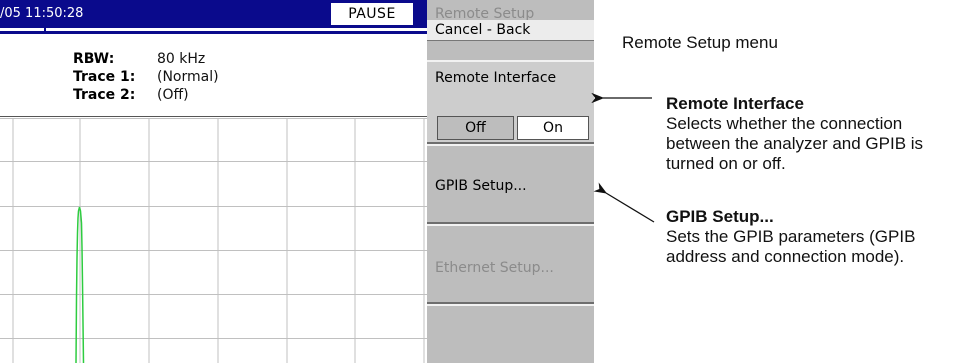  Describe the element at coordinates (624, 202) in the screenshot. I see `gpib-setup-arrow` at that location.